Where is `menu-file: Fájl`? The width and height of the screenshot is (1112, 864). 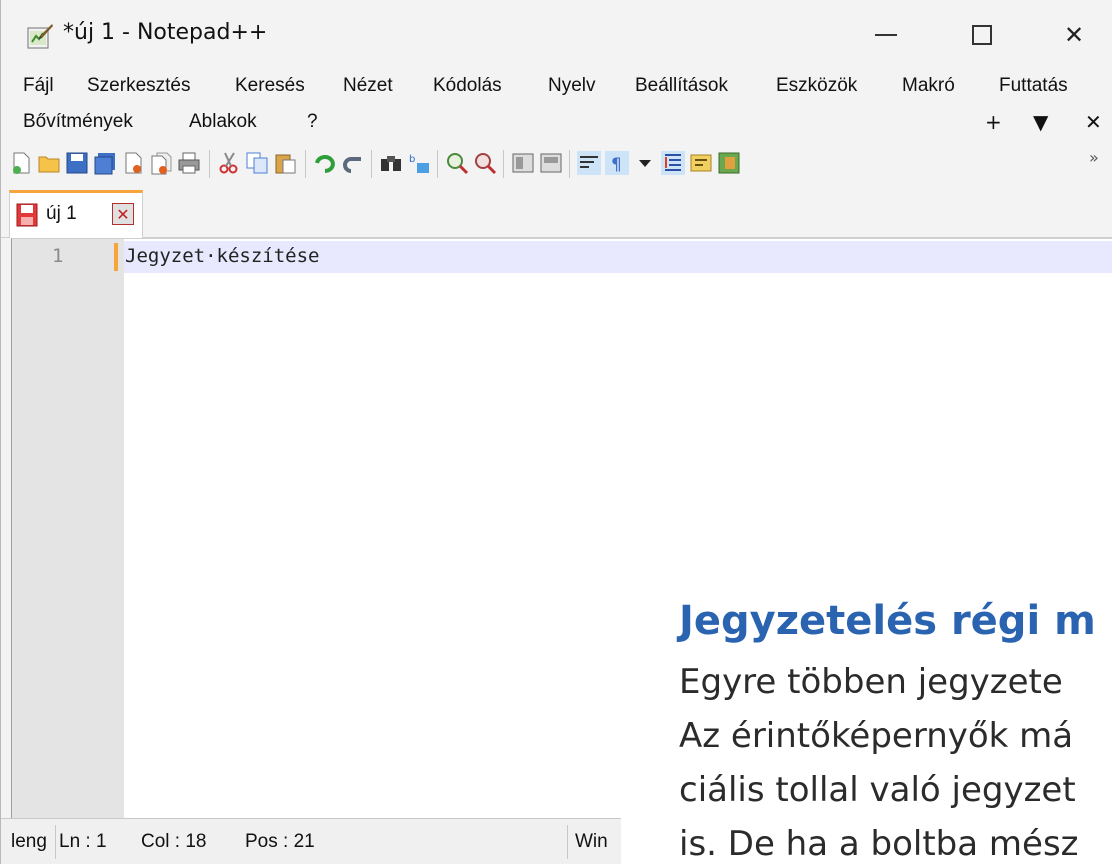
menu-file: Fájl is located at coordinates (38, 86).